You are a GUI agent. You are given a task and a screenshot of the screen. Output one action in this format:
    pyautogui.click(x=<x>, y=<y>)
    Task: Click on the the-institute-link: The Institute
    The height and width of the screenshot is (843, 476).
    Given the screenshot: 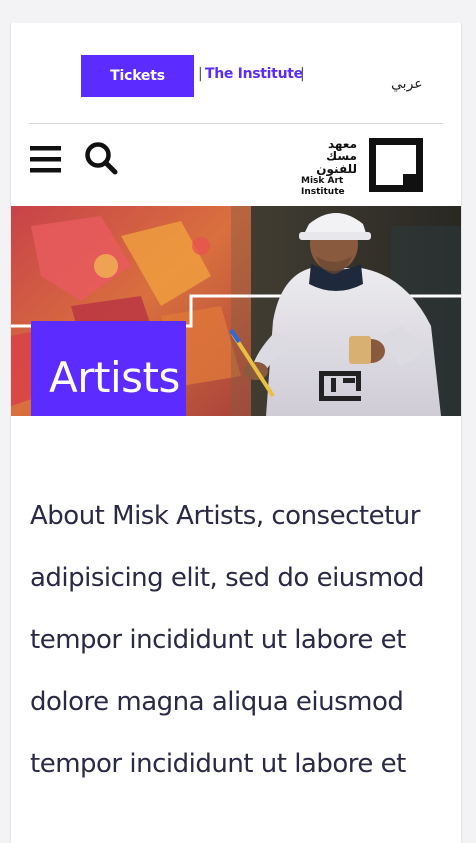 What is the action you would take?
    pyautogui.click(x=254, y=74)
    